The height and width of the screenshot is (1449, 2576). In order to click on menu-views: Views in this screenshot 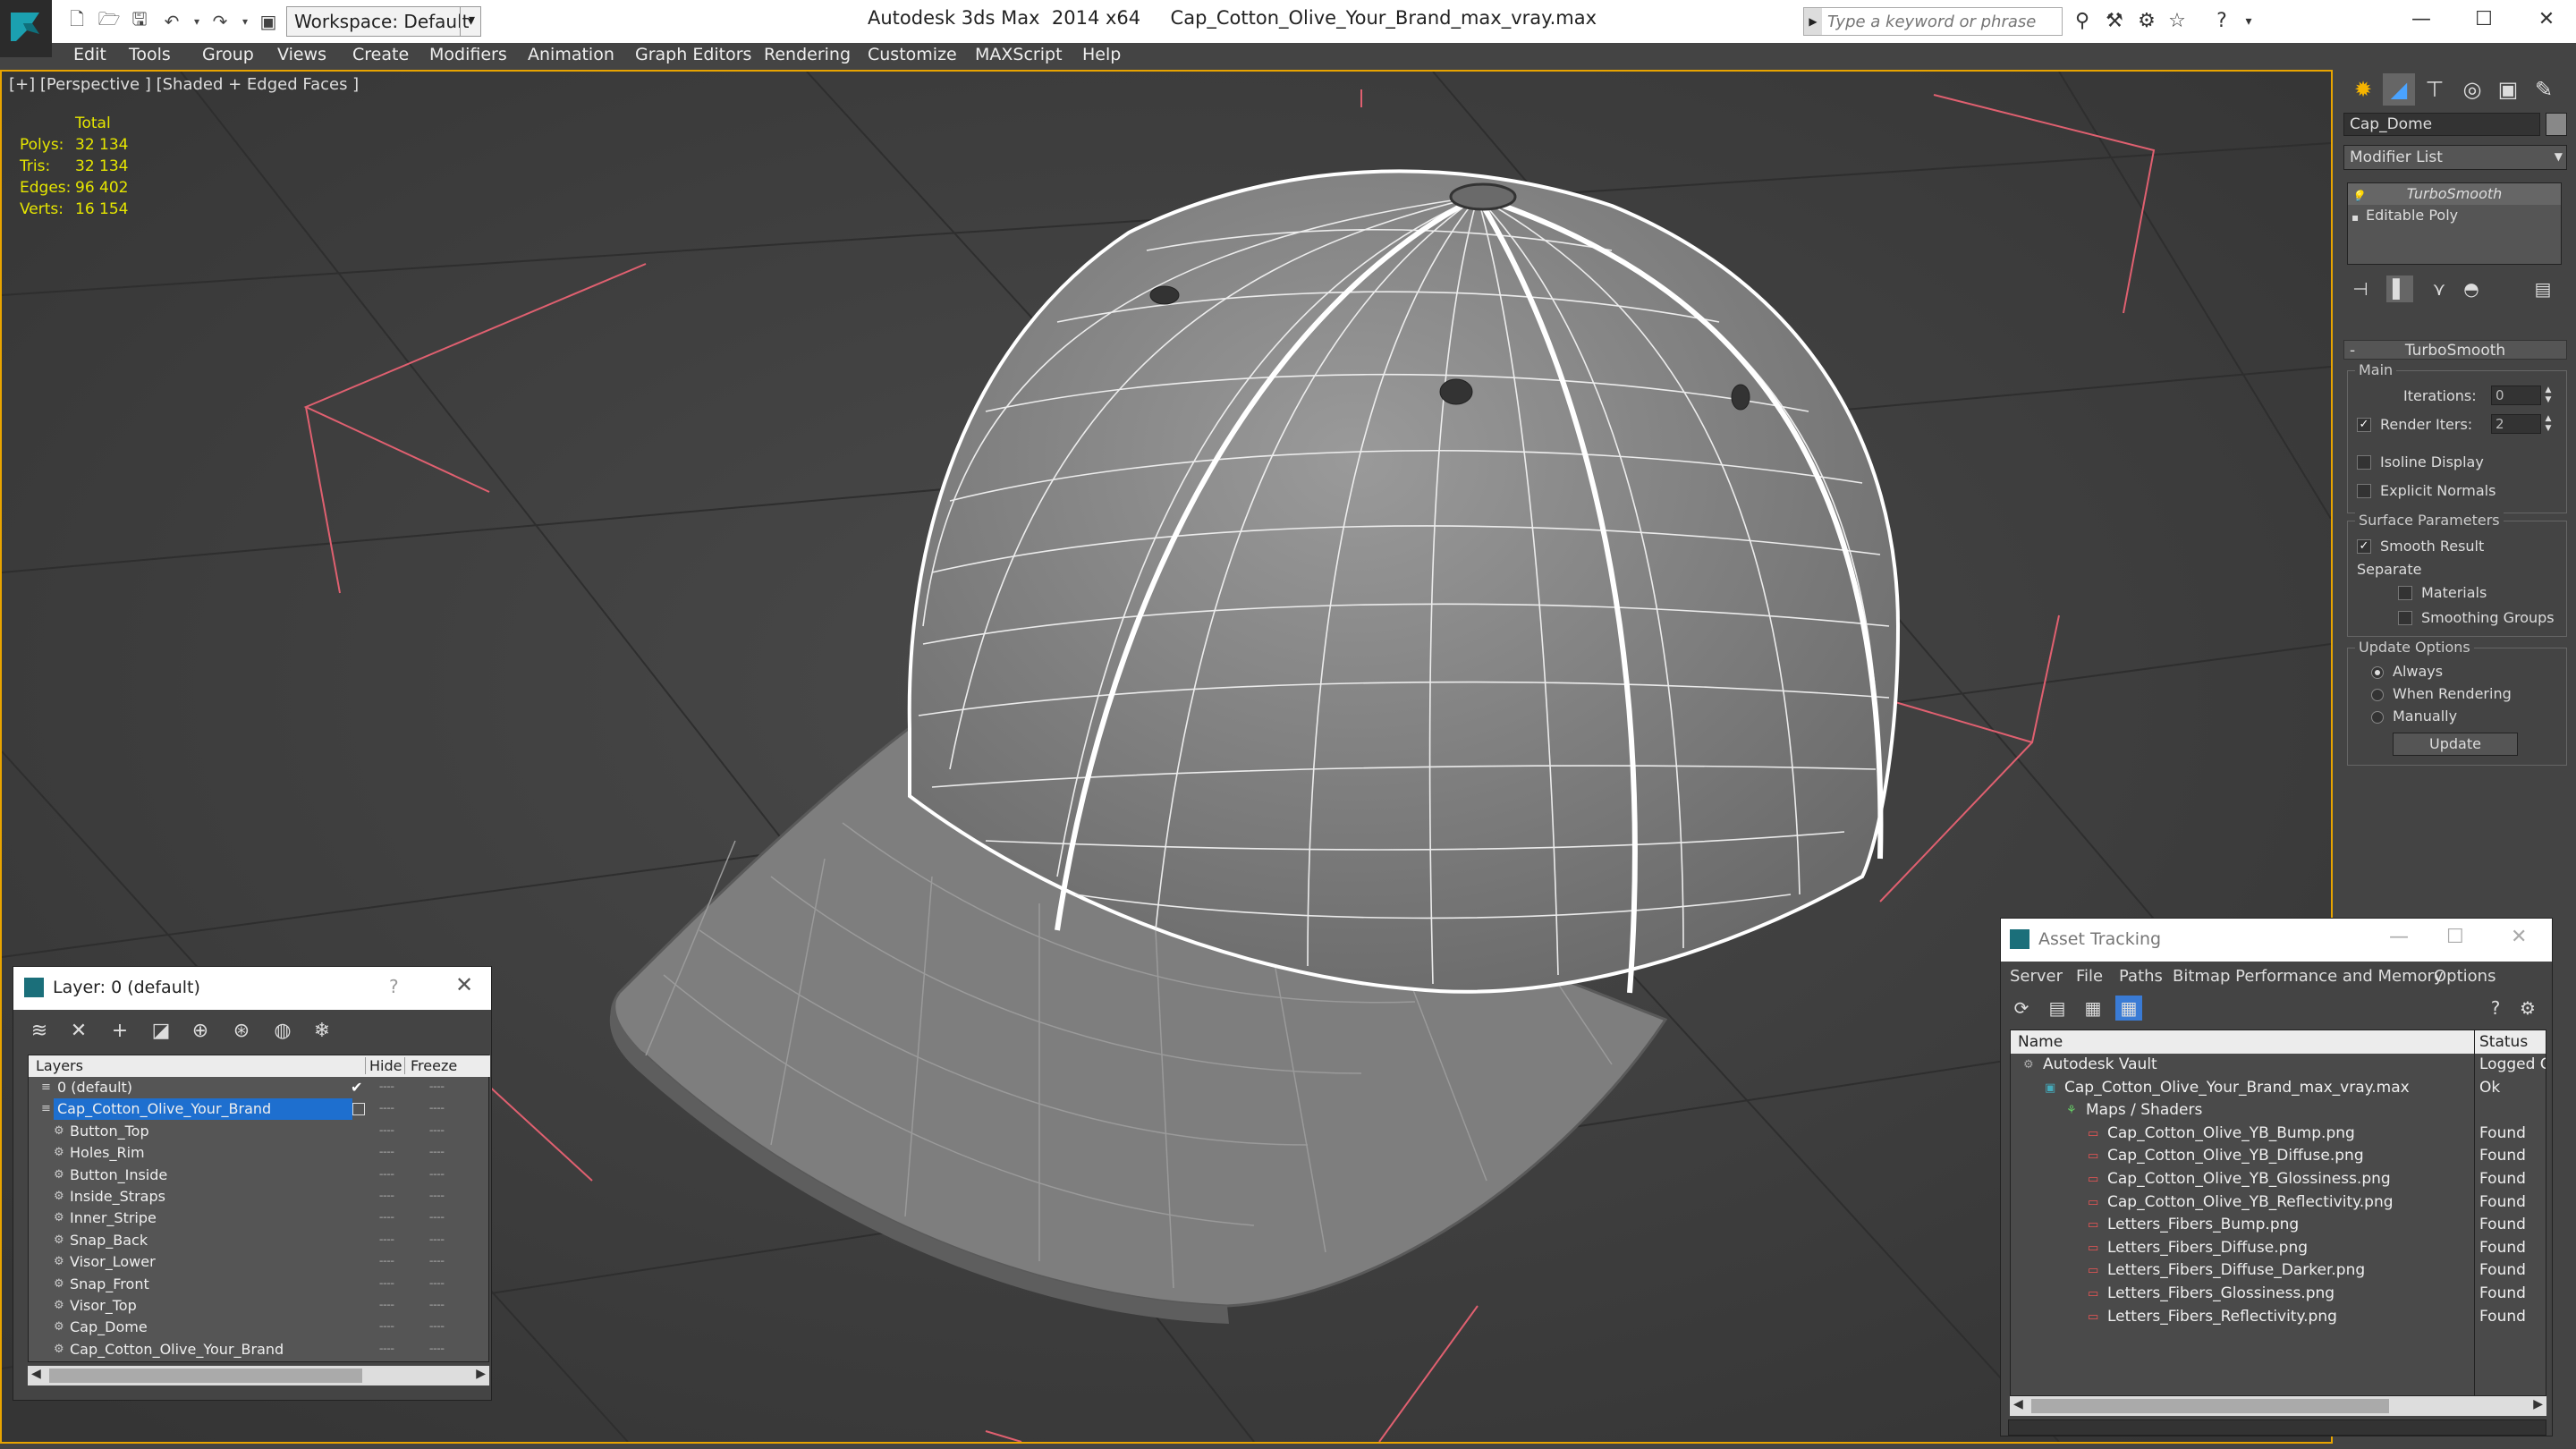, I will do `click(301, 54)`.